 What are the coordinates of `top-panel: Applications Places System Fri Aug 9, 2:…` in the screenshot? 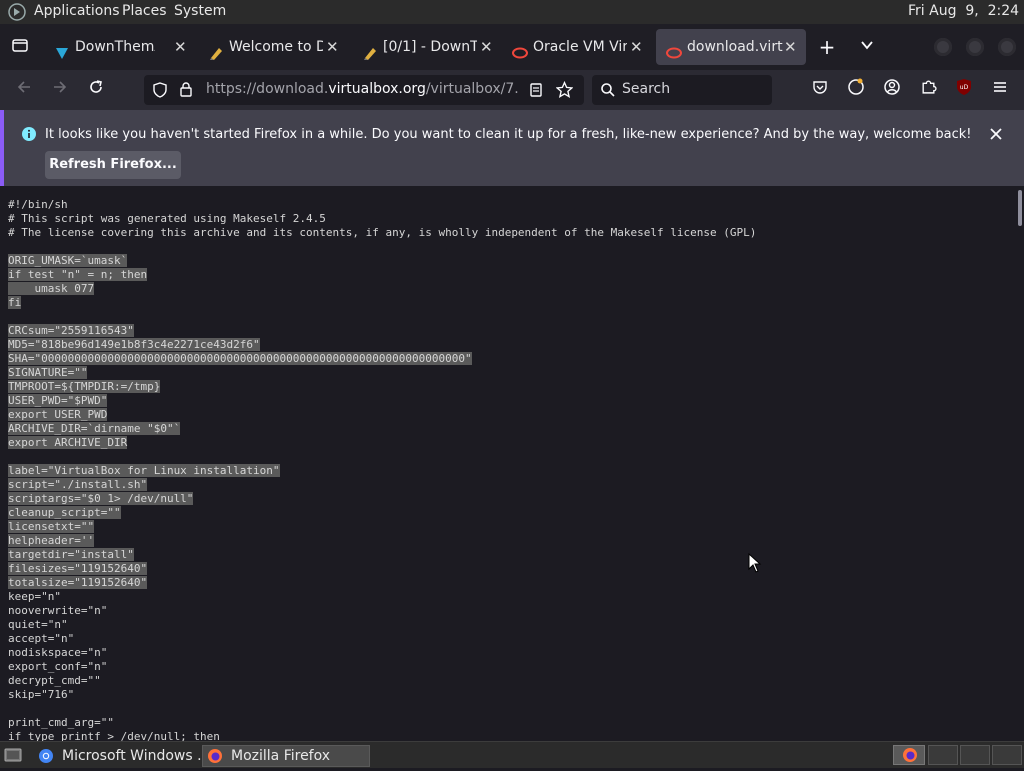 It's located at (512, 12).